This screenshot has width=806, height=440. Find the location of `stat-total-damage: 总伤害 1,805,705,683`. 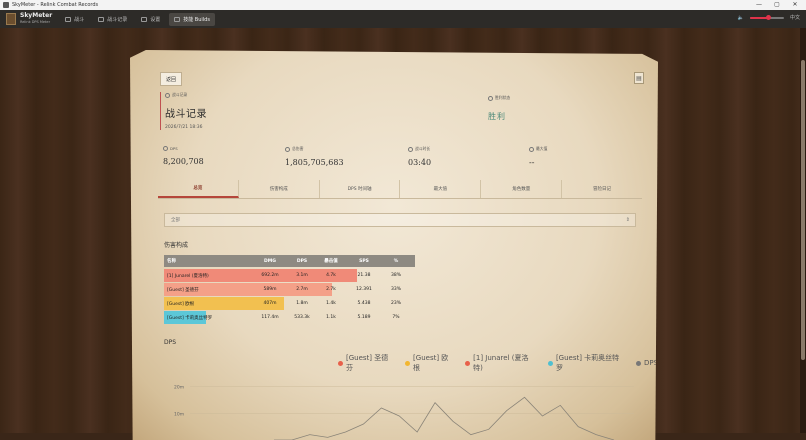

stat-total-damage: 总伤害 1,805,705,683 is located at coordinates (314, 156).